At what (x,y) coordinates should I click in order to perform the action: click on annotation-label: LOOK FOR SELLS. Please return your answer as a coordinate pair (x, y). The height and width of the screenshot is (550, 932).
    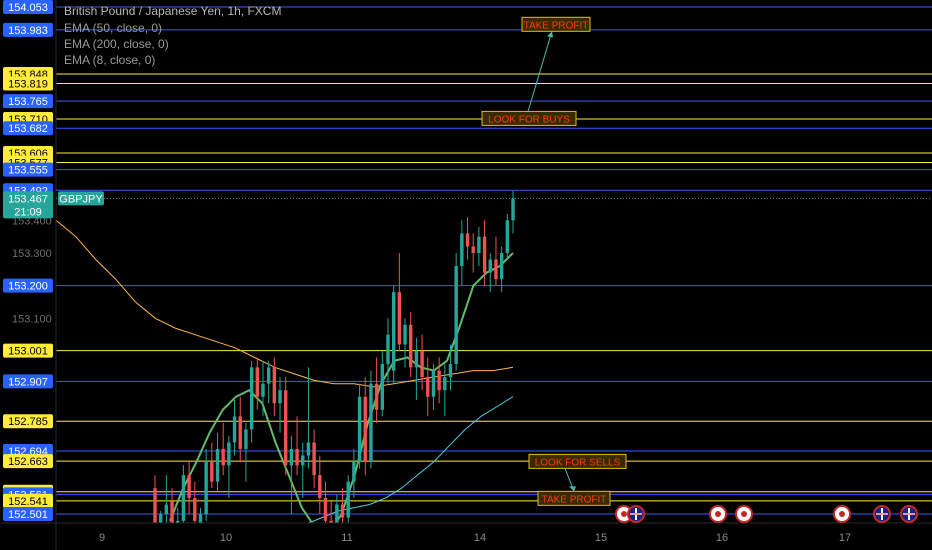
    Looking at the image, I should click on (578, 462).